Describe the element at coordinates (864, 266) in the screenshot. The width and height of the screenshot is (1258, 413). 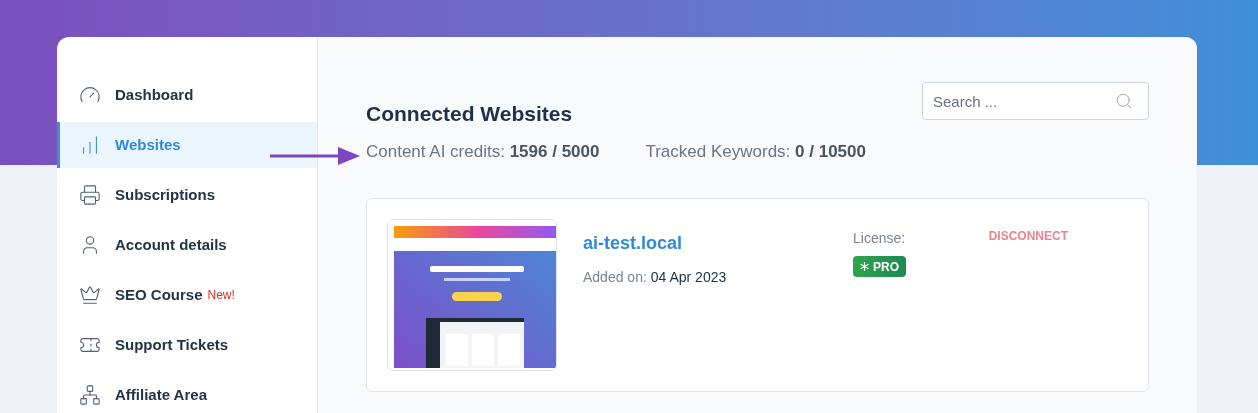
I see `asterisk-icon` at that location.